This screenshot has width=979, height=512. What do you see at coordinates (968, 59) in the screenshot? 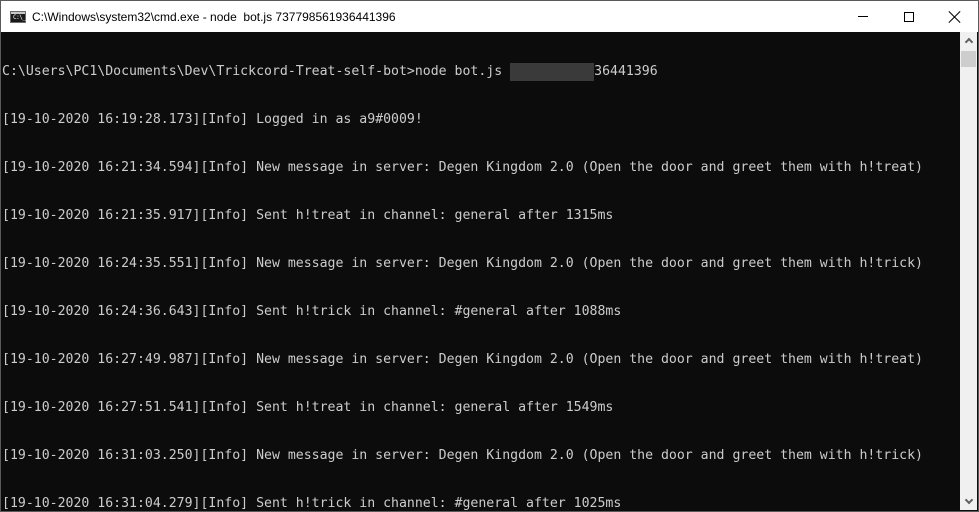
I see `scroll-thumb` at bounding box center [968, 59].